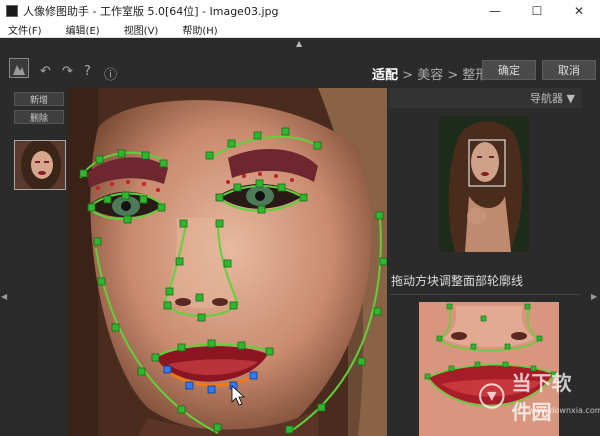 The image size is (600, 436). I want to click on window-controls: — ☐ ✕, so click(537, 11).